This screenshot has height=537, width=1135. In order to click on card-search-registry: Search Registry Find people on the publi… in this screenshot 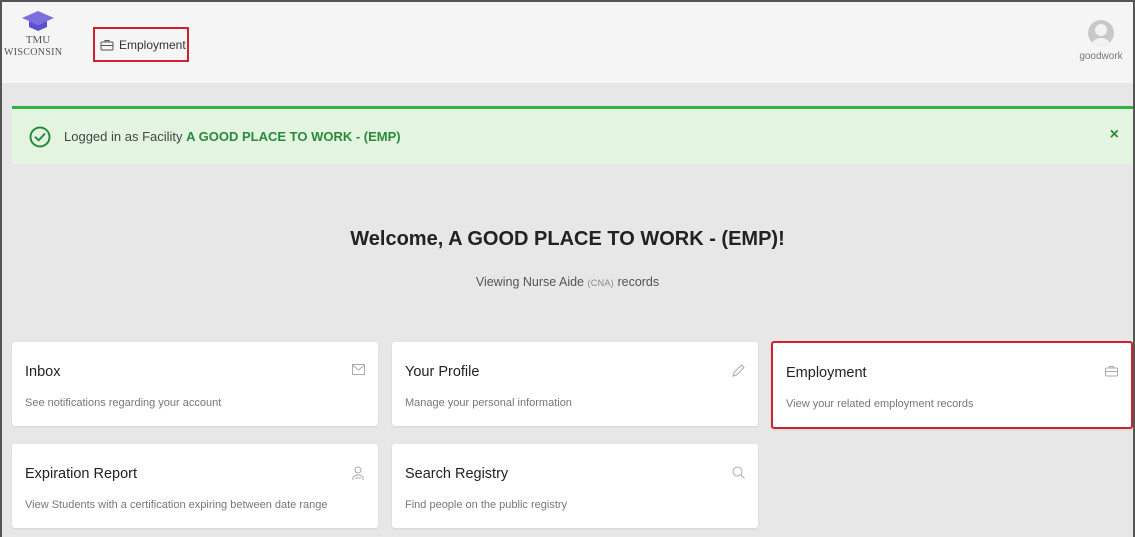, I will do `click(575, 486)`.